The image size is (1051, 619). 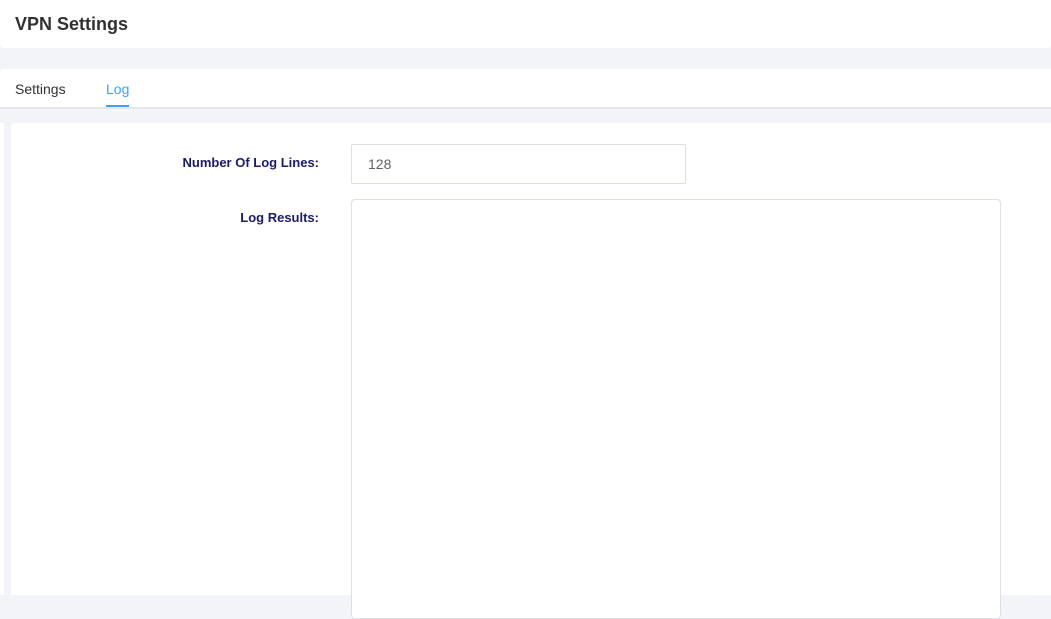 What do you see at coordinates (2, 359) in the screenshot?
I see `left-panel-edge` at bounding box center [2, 359].